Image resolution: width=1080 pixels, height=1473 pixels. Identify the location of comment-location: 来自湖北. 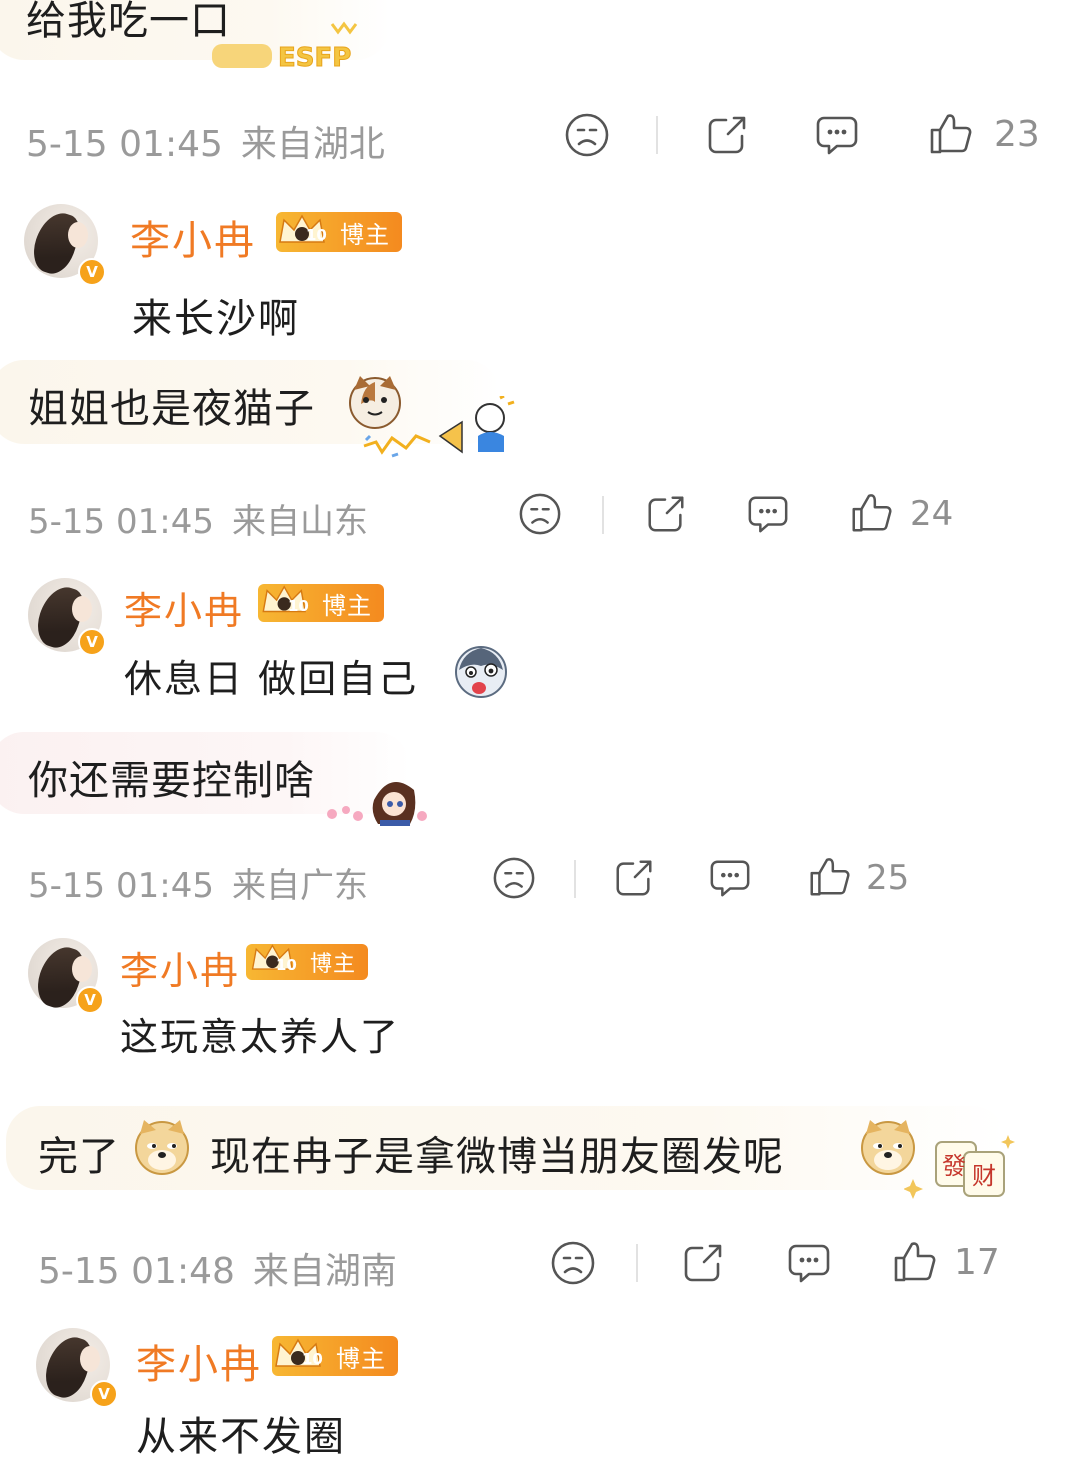
(312, 144).